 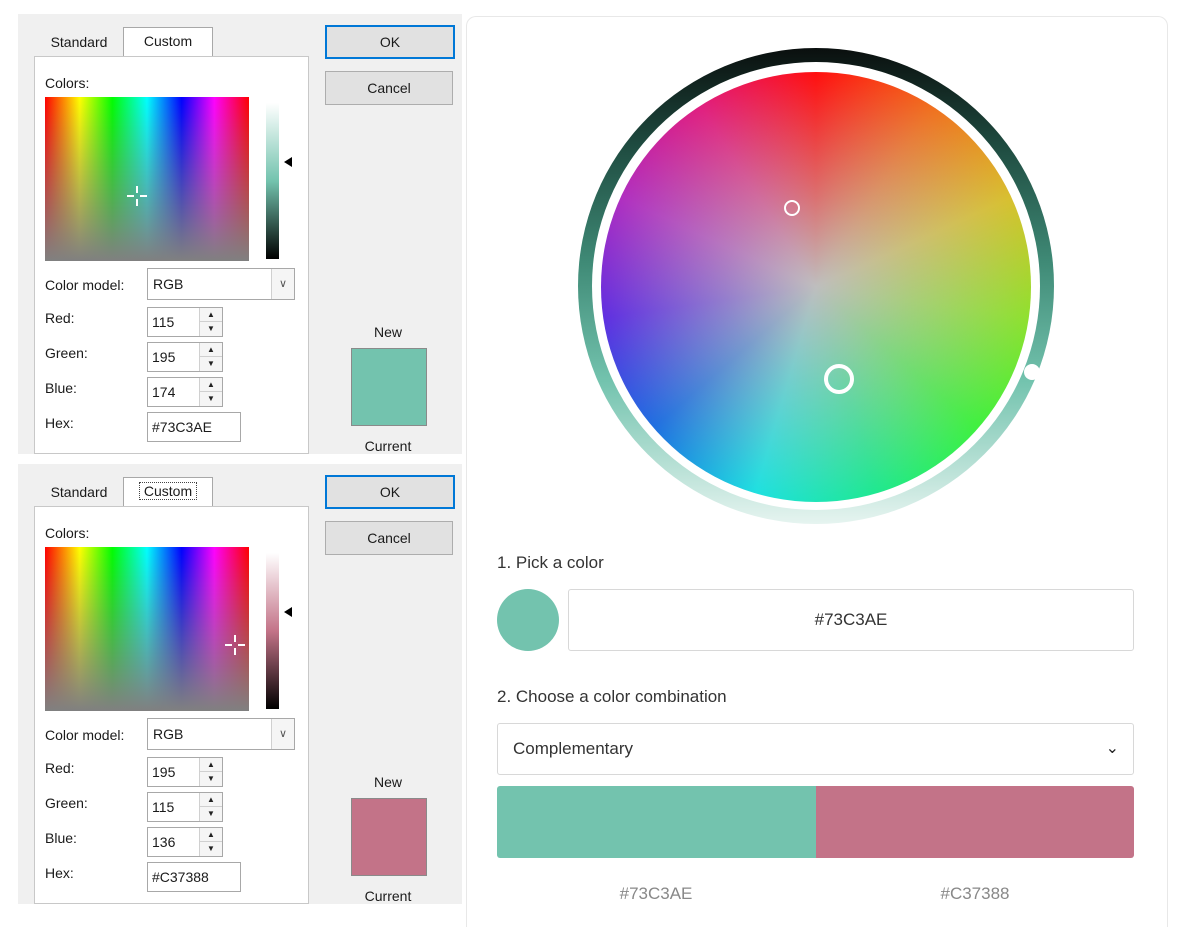 I want to click on palette-hex-1: #73C3AE, so click(x=656, y=893).